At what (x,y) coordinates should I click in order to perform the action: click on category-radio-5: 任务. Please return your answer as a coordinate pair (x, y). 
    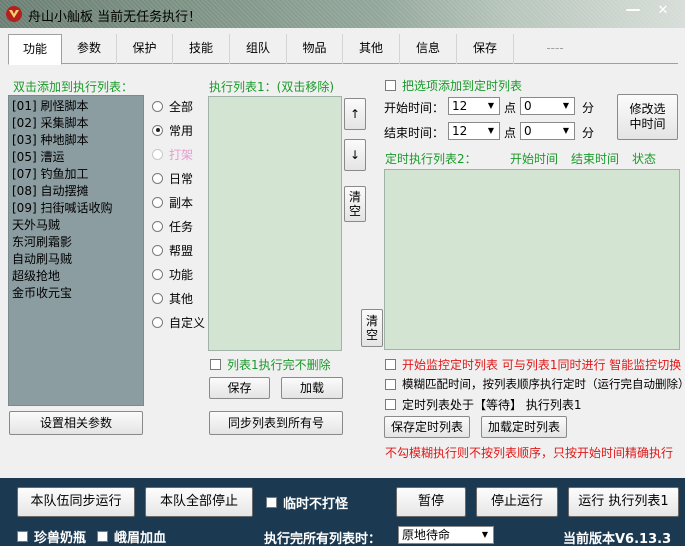
    Looking at the image, I should click on (172, 226).